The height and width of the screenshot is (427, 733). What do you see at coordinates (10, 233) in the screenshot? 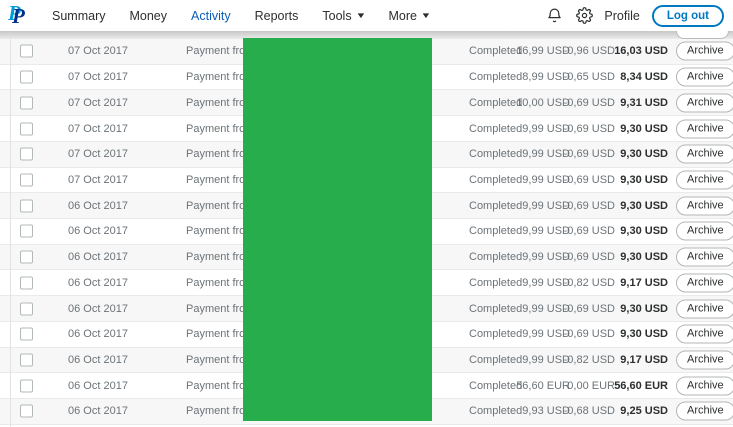
I see `table-left-border` at bounding box center [10, 233].